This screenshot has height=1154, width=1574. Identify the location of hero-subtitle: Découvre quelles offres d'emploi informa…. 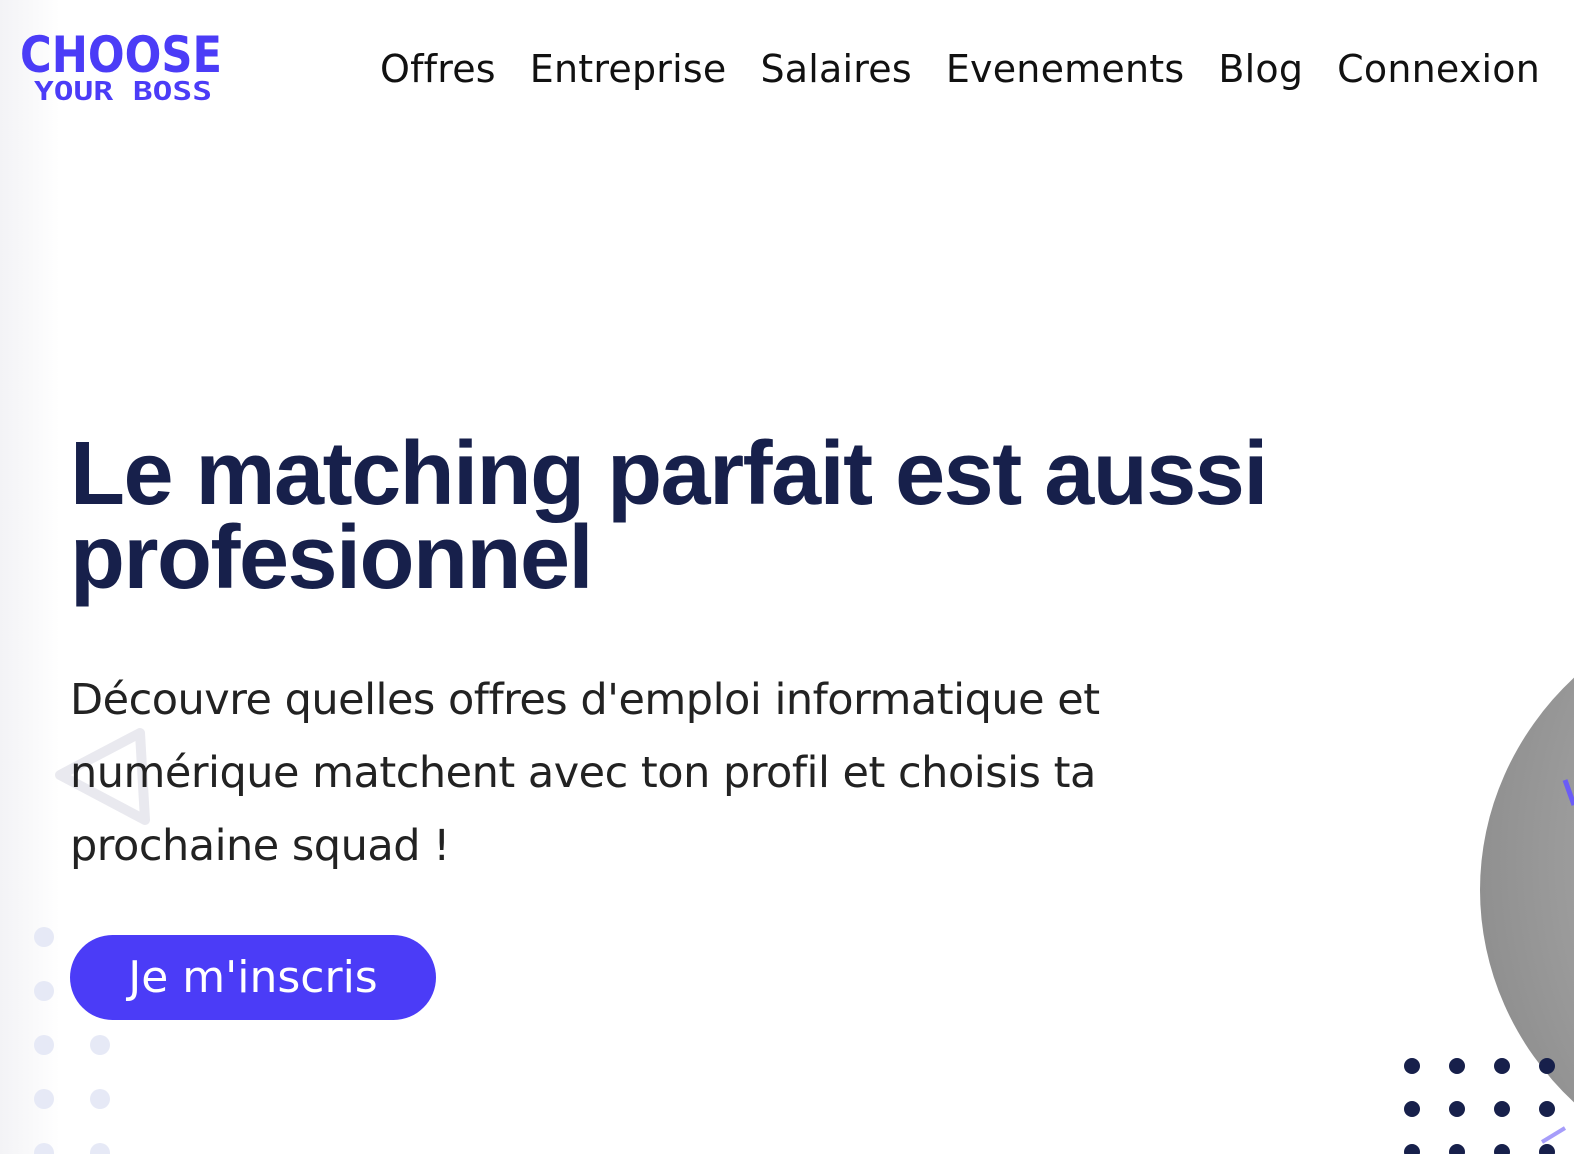
(585, 773).